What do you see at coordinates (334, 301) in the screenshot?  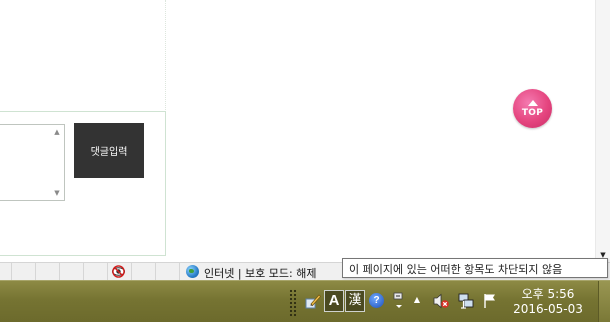 I see `ime-input-mode-button: A` at bounding box center [334, 301].